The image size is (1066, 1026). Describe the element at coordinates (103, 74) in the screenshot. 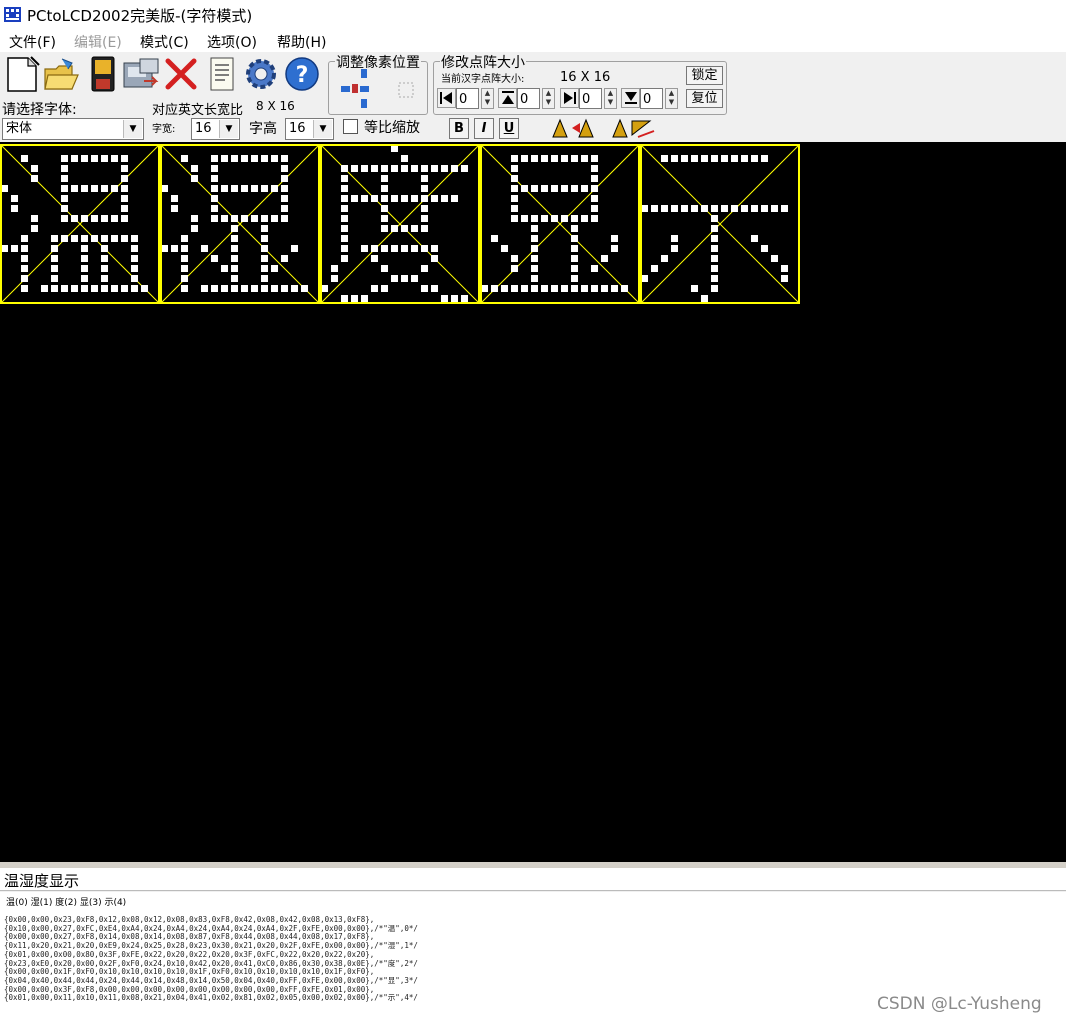

I see `save-icon` at that location.